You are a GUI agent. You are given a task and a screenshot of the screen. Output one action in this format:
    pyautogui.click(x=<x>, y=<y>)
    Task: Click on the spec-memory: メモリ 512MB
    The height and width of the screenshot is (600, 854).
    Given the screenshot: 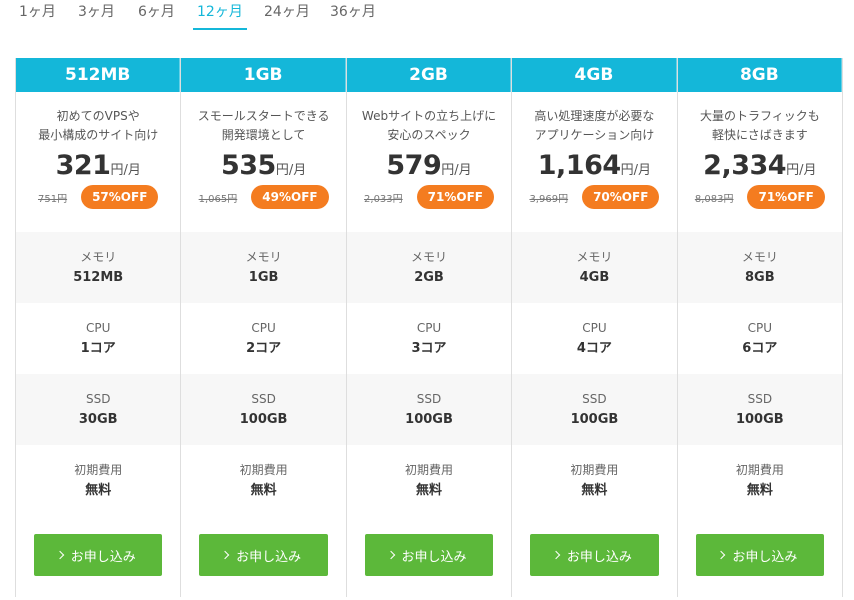 What is the action you would take?
    pyautogui.click(x=98, y=267)
    